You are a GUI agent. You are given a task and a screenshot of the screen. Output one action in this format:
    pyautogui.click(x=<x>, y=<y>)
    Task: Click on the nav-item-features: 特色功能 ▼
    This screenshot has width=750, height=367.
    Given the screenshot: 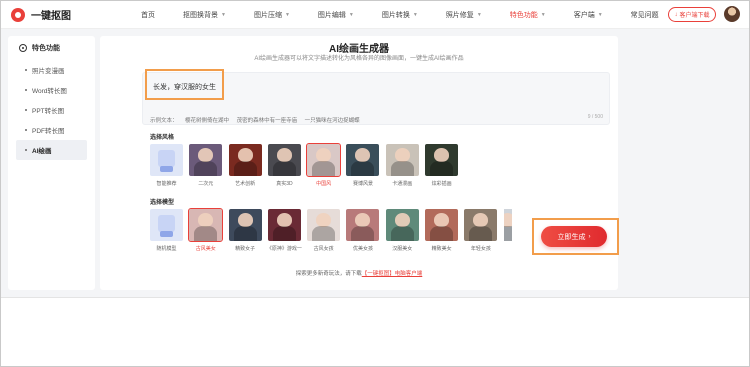 What is the action you would take?
    pyautogui.click(x=528, y=15)
    